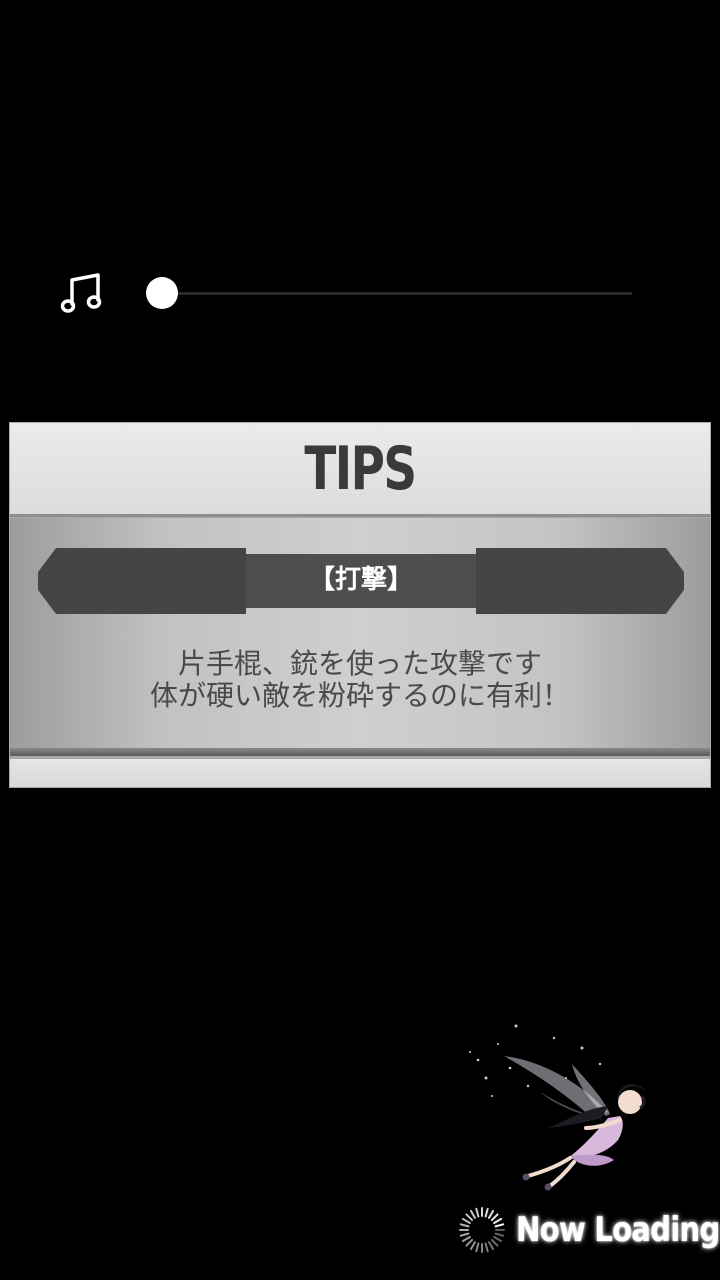  I want to click on tips-description: 片手棍、銃を使った攻撃です 体が硬い敵を粉砕するのに有利！, so click(360, 680).